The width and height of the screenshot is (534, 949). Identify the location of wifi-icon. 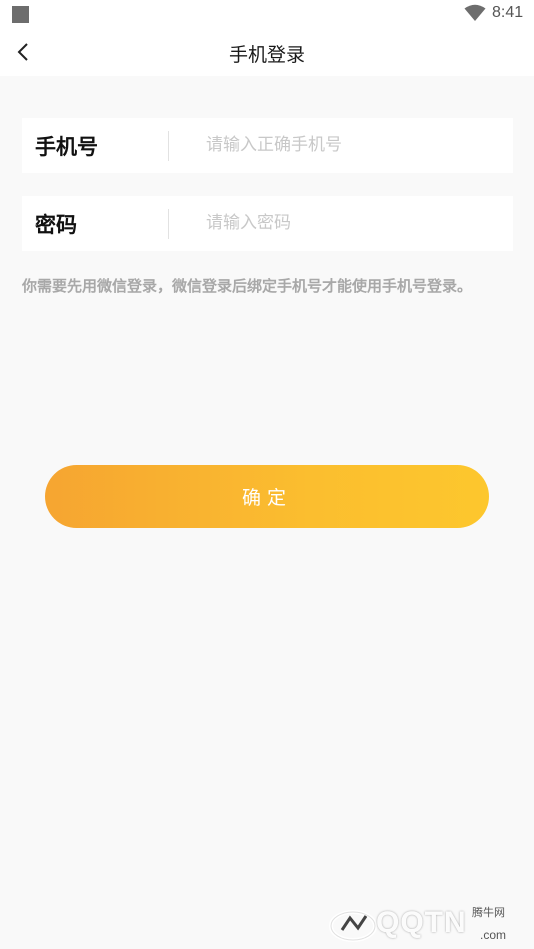
(475, 12).